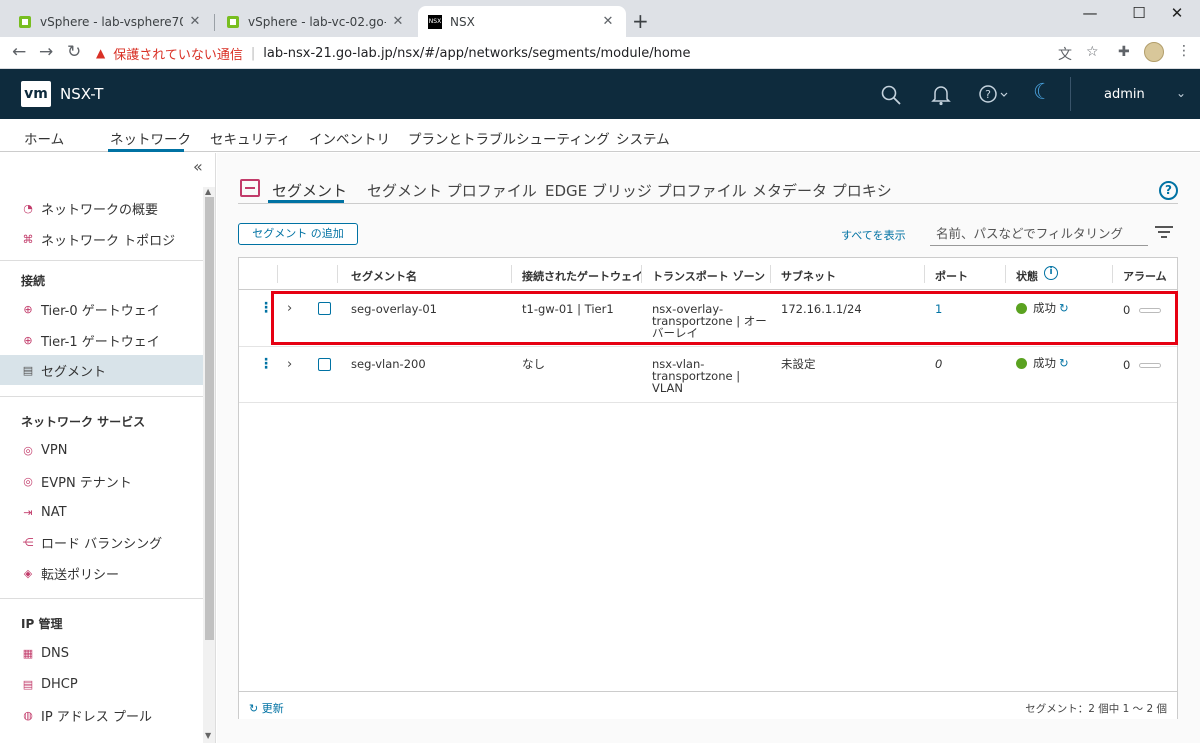  Describe the element at coordinates (522, 21) in the screenshot. I see `browser-tab-active: NSX NSX ✕` at that location.